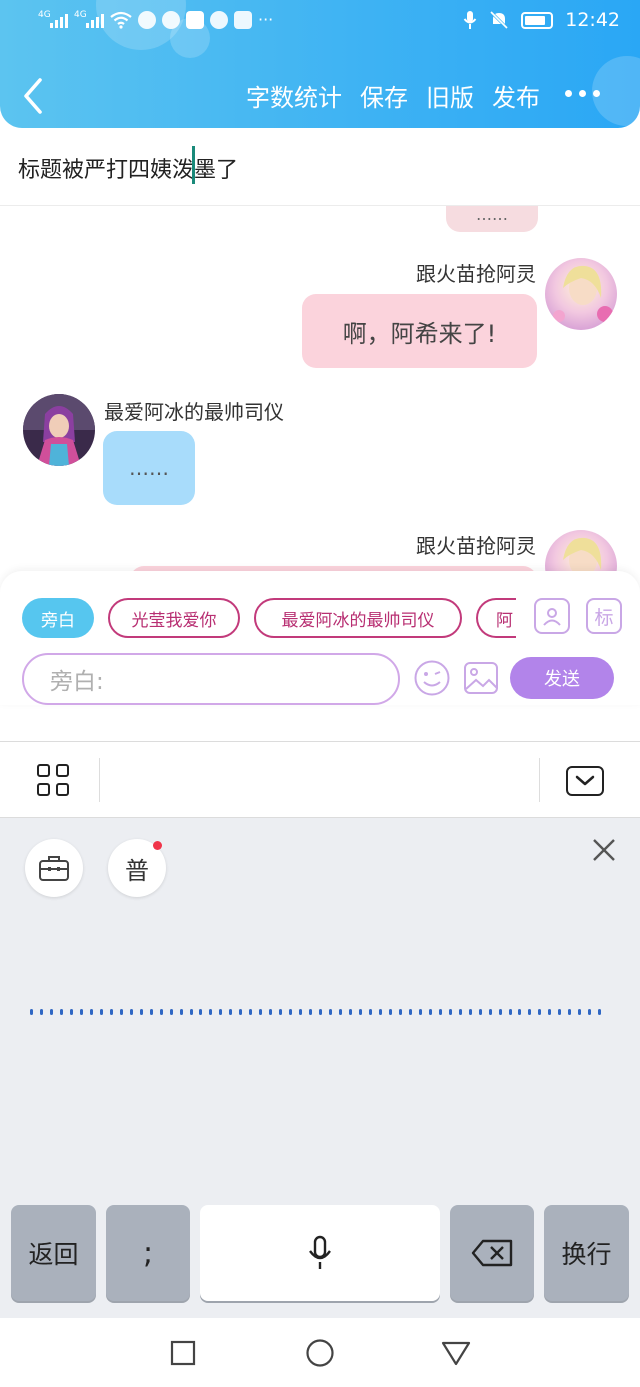 The image size is (640, 1387). Describe the element at coordinates (496, 618) in the screenshot. I see `role-chip: 阿` at that location.